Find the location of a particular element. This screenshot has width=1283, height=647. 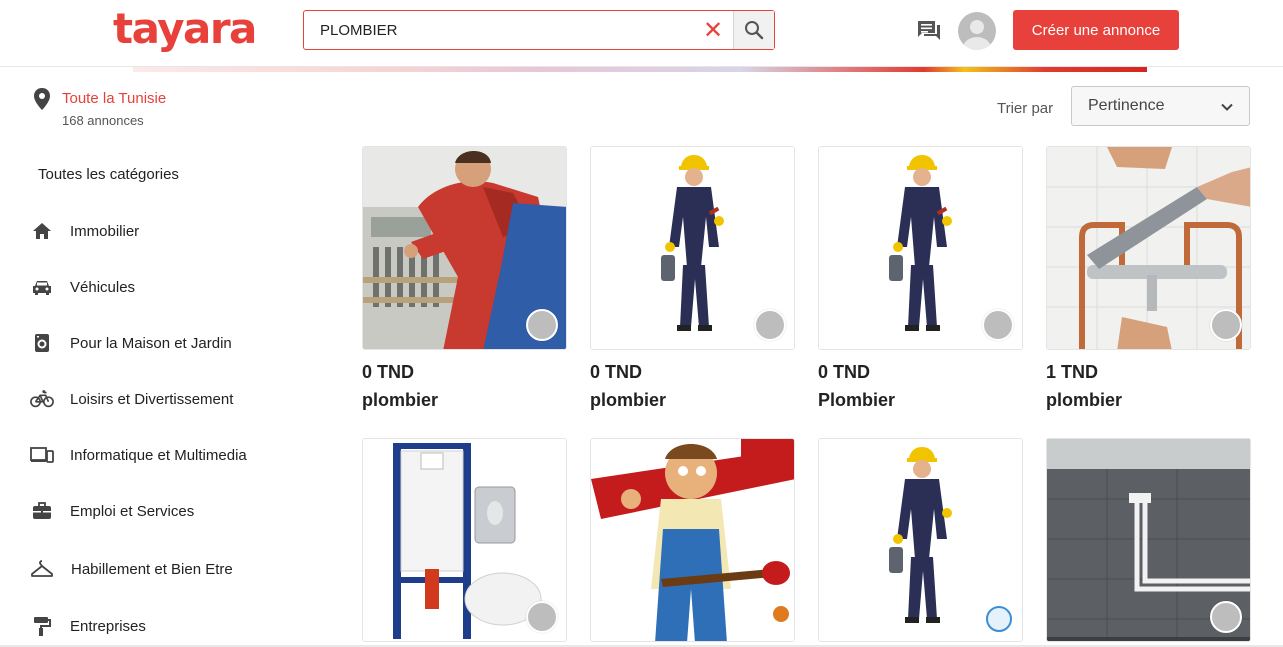

chat-icon is located at coordinates (929, 31).